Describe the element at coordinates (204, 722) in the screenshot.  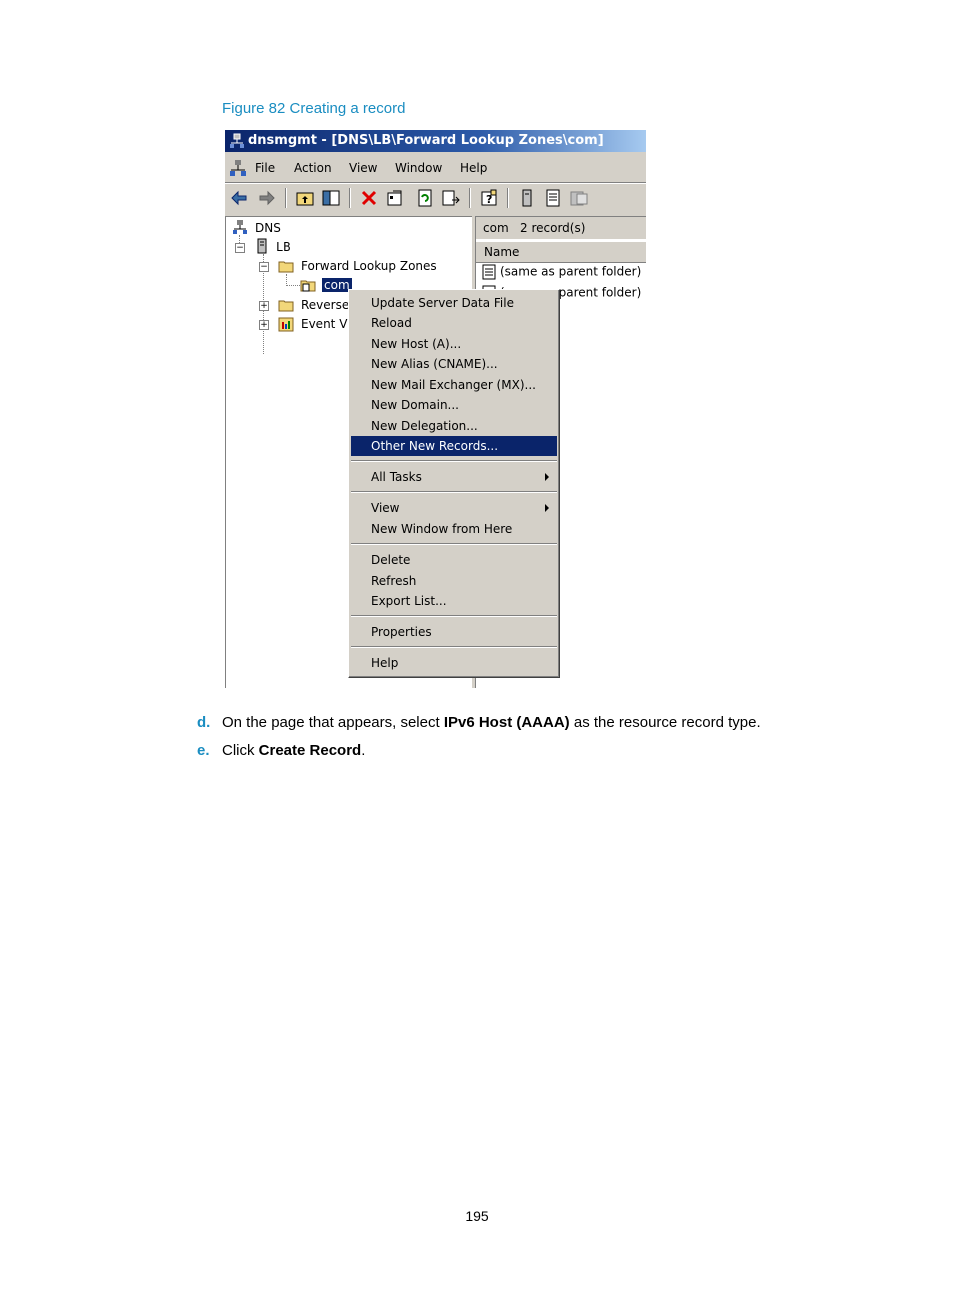
I see `step-marker: d.` at that location.